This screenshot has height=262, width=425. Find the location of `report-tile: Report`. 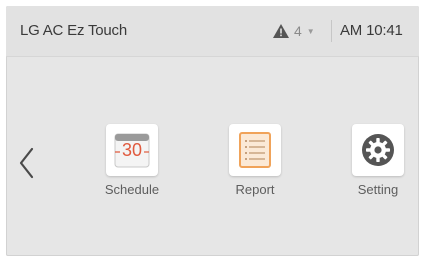

report-tile: Report is located at coordinates (255, 160).